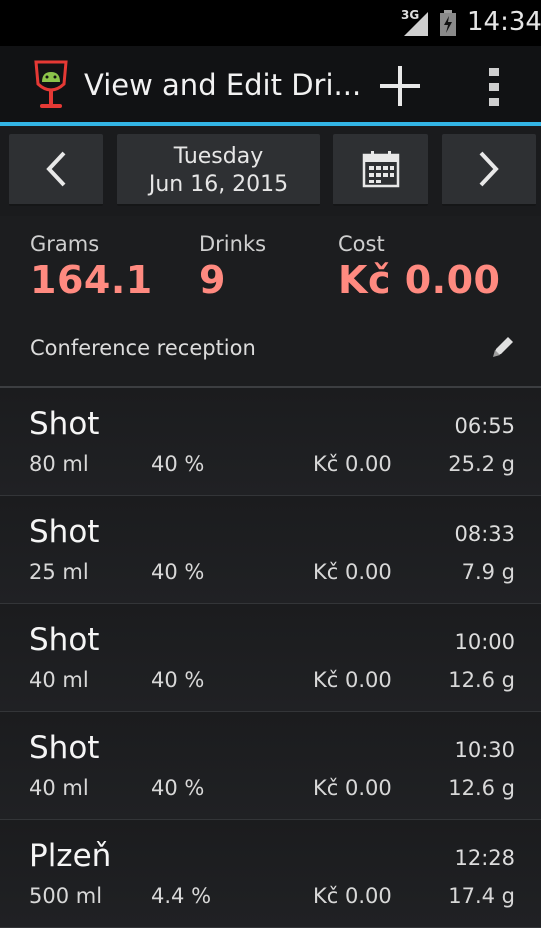 The width and height of the screenshot is (541, 928). What do you see at coordinates (66, 896) in the screenshot?
I see `drink-volume: 500 ml` at bounding box center [66, 896].